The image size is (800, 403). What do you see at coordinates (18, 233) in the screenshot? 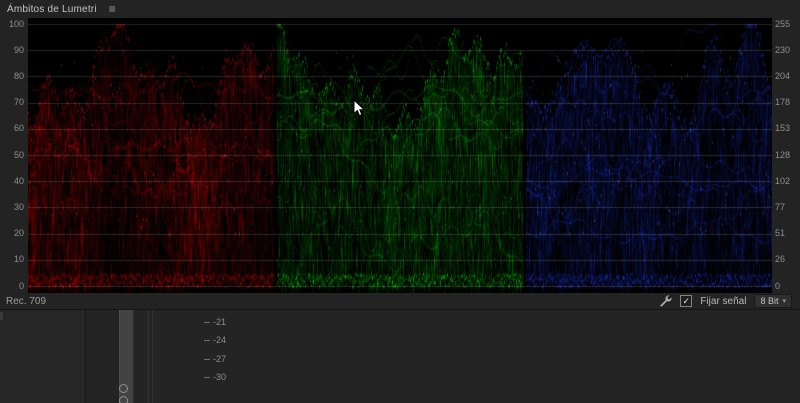
I see `scale-tick-label: 20` at bounding box center [18, 233].